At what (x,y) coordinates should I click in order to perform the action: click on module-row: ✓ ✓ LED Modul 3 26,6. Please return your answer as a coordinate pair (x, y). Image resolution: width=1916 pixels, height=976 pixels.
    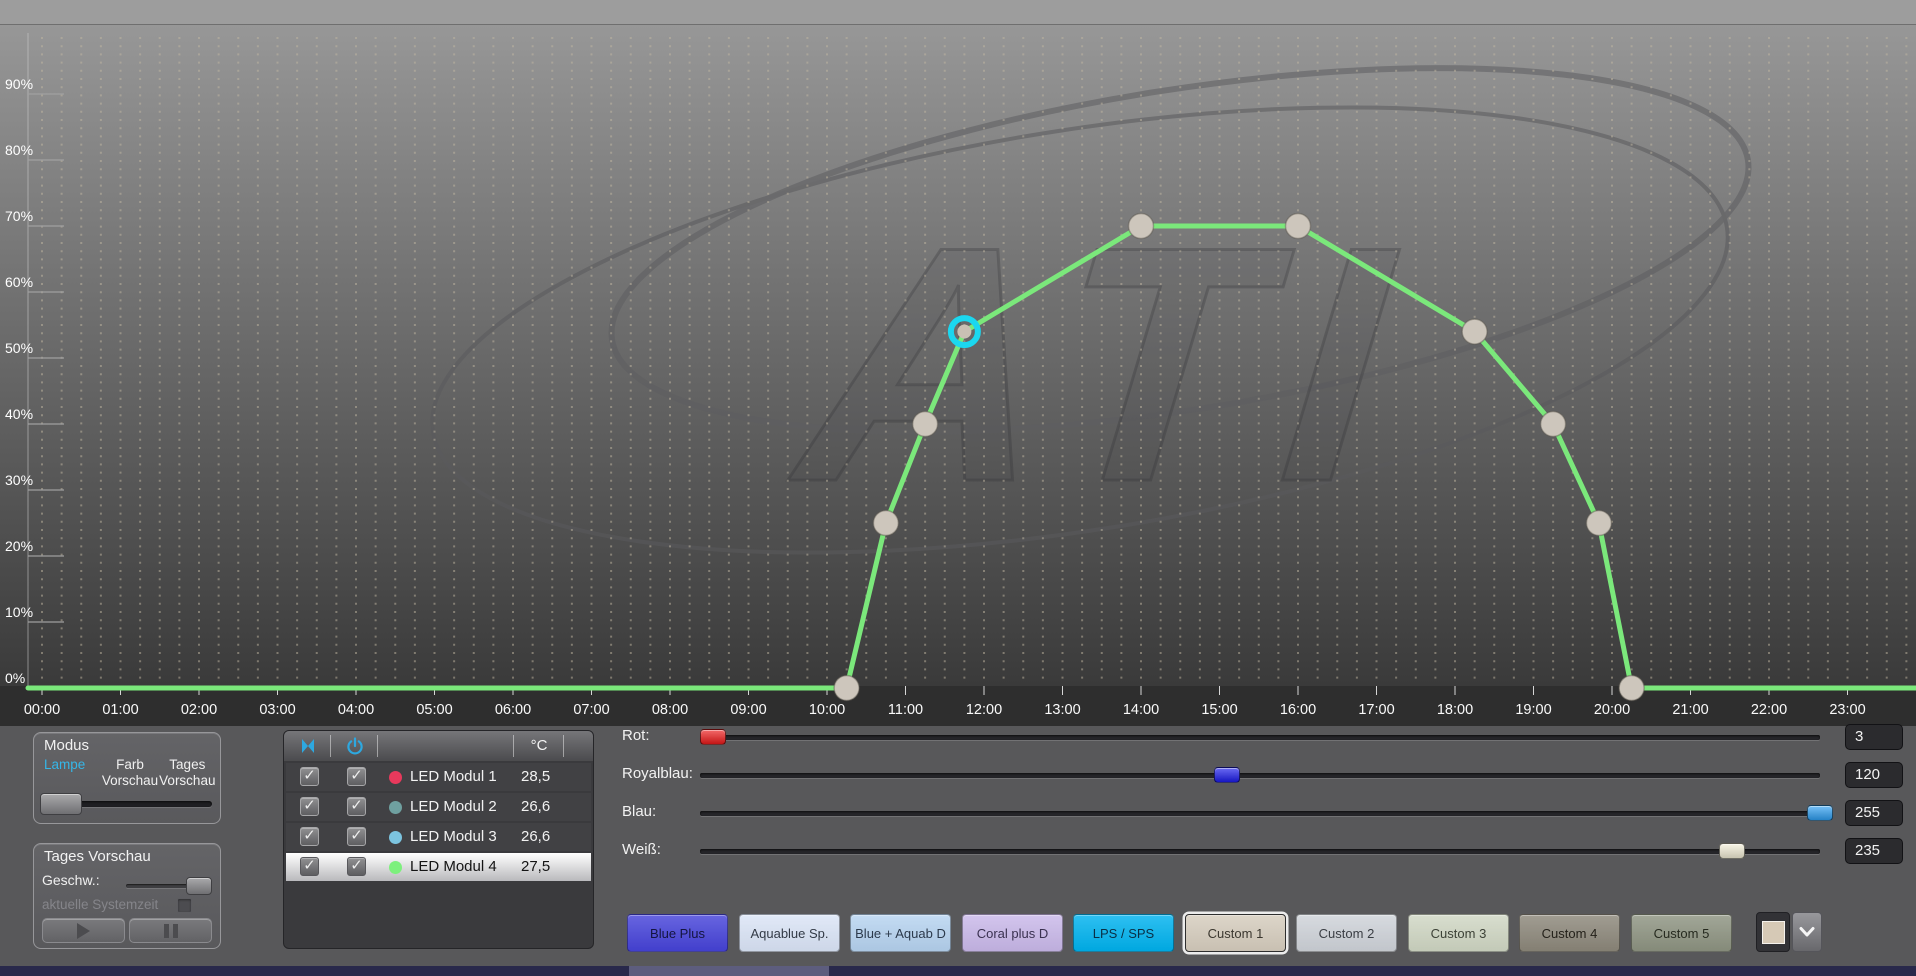
    Looking at the image, I should click on (438, 837).